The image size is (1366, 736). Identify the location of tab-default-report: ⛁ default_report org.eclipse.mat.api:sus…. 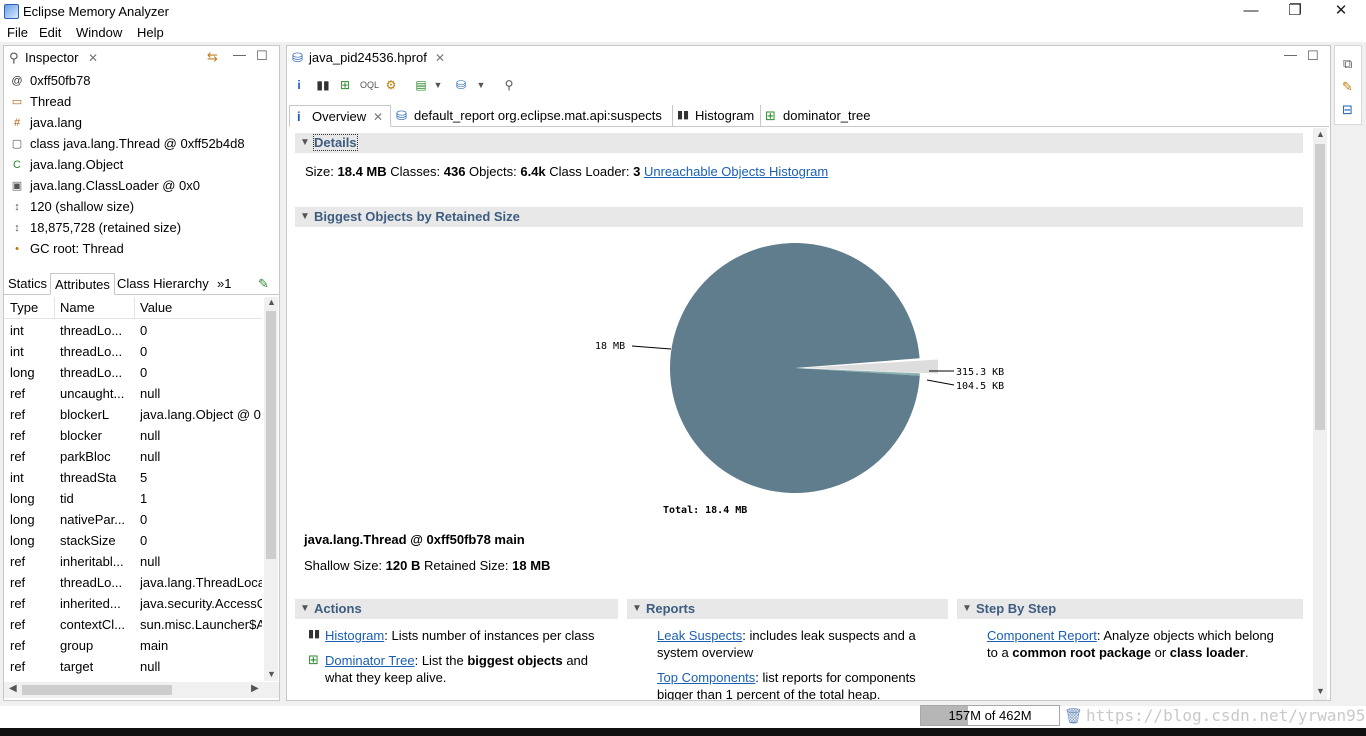
(532, 116).